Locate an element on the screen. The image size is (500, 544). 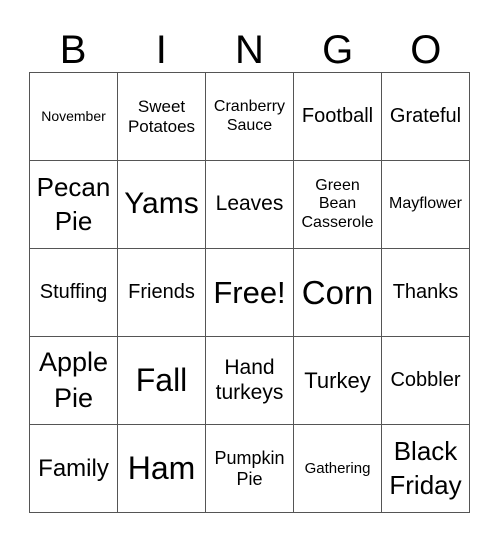
header-letter-n: N is located at coordinates (249, 50).